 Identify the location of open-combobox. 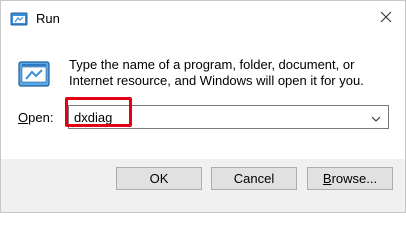
(228, 117).